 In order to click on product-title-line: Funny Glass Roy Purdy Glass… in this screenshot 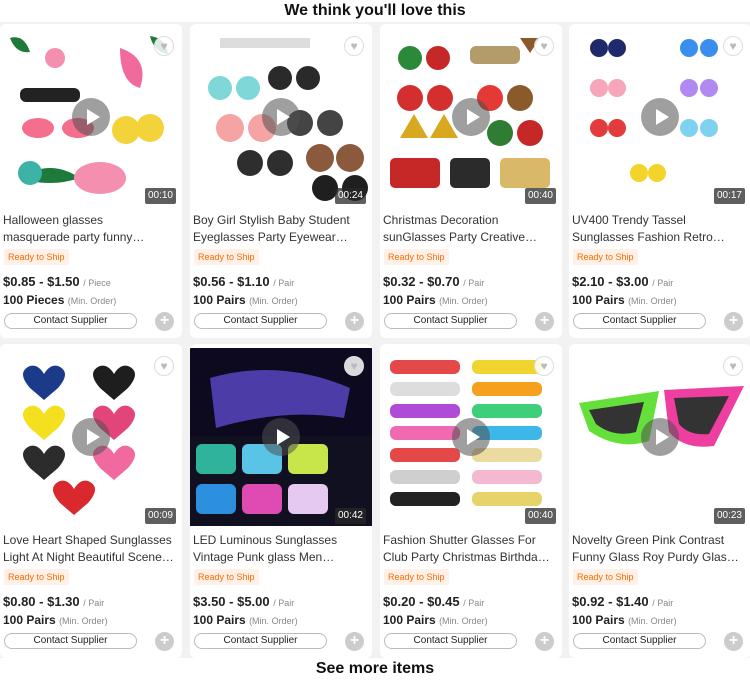, I will do `click(658, 557)`.